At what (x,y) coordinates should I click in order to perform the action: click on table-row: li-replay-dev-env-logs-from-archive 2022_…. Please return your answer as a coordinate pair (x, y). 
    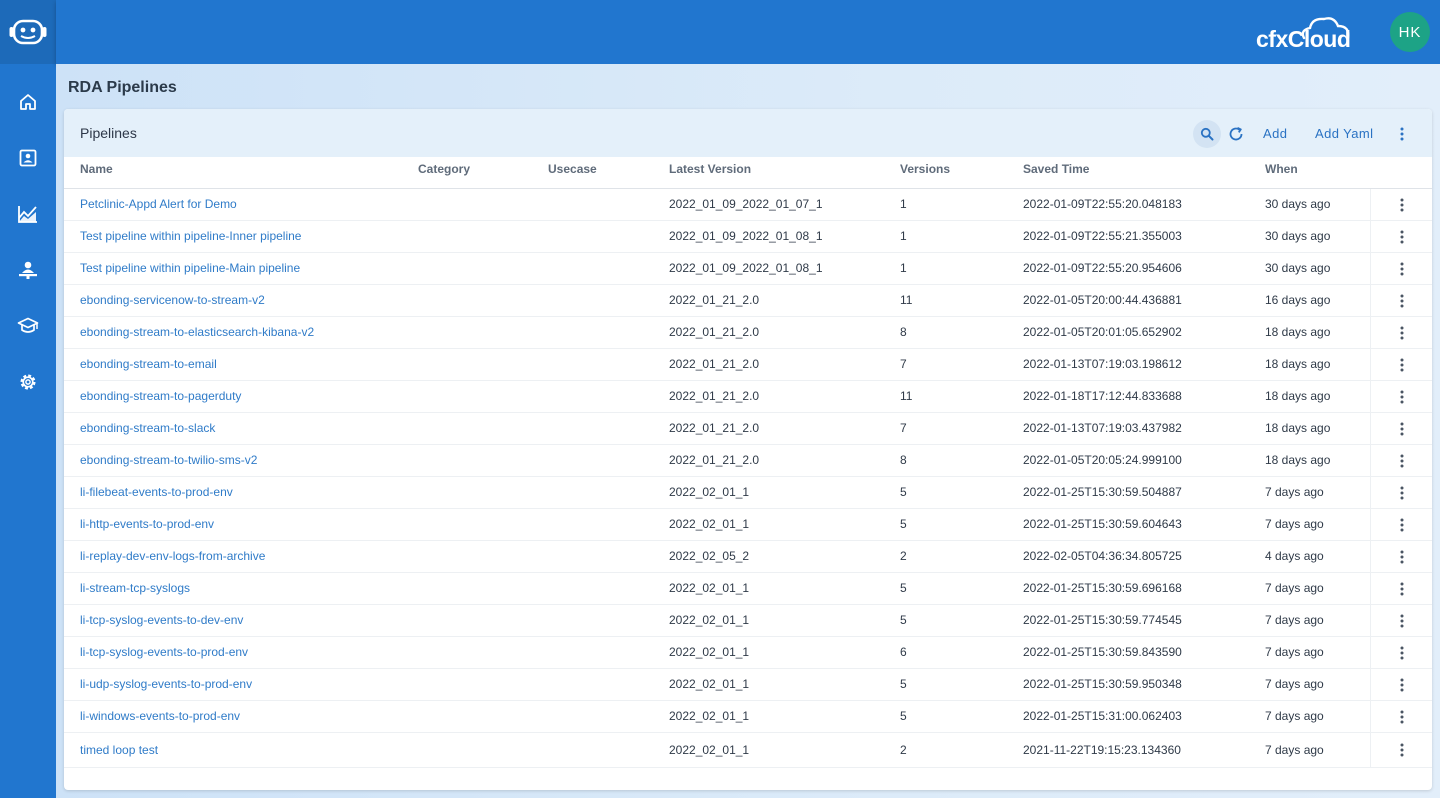
    Looking at the image, I should click on (748, 557).